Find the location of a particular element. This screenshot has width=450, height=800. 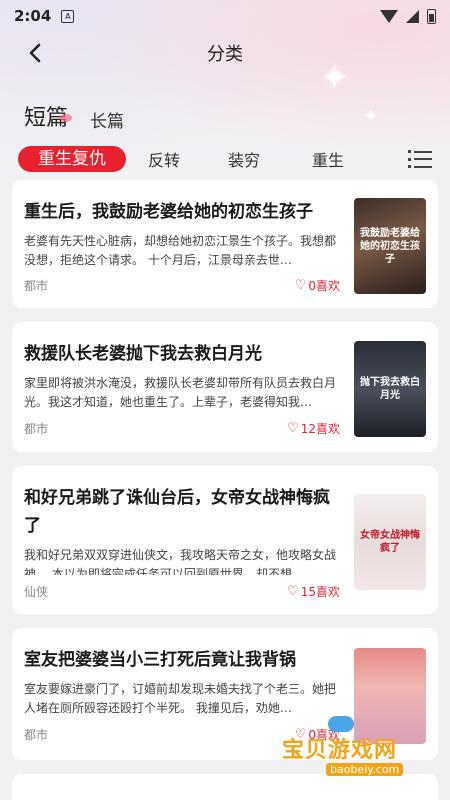

watermark-url: baobeiy.com is located at coordinates (365, 769).